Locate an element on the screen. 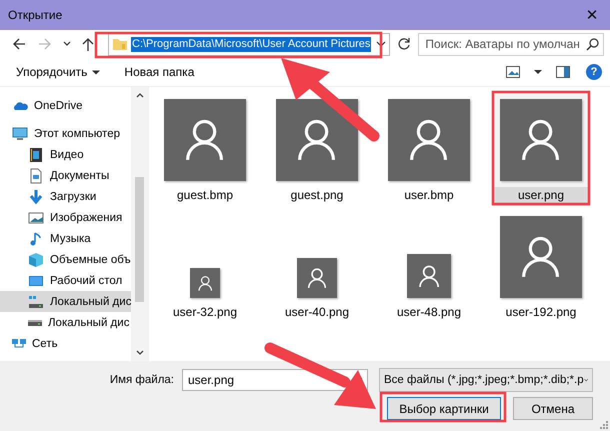 This screenshot has width=610, height=431. scrollbar is located at coordinates (139, 224).